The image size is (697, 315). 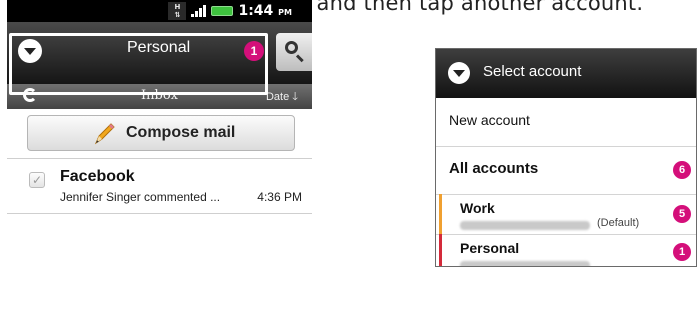 What do you see at coordinates (490, 248) in the screenshot?
I see `account-name: Personal` at bounding box center [490, 248].